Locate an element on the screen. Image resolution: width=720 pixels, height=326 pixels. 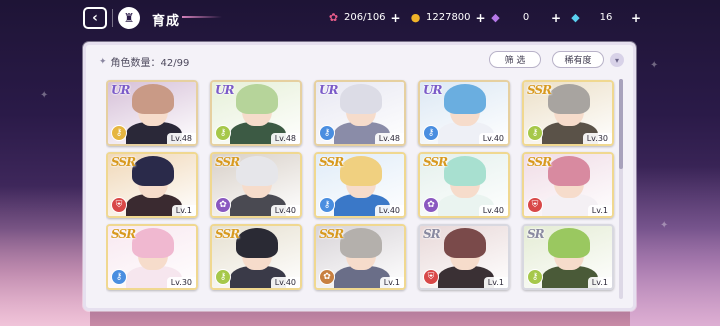
gold-value: 1227800 is located at coordinates (448, 17).